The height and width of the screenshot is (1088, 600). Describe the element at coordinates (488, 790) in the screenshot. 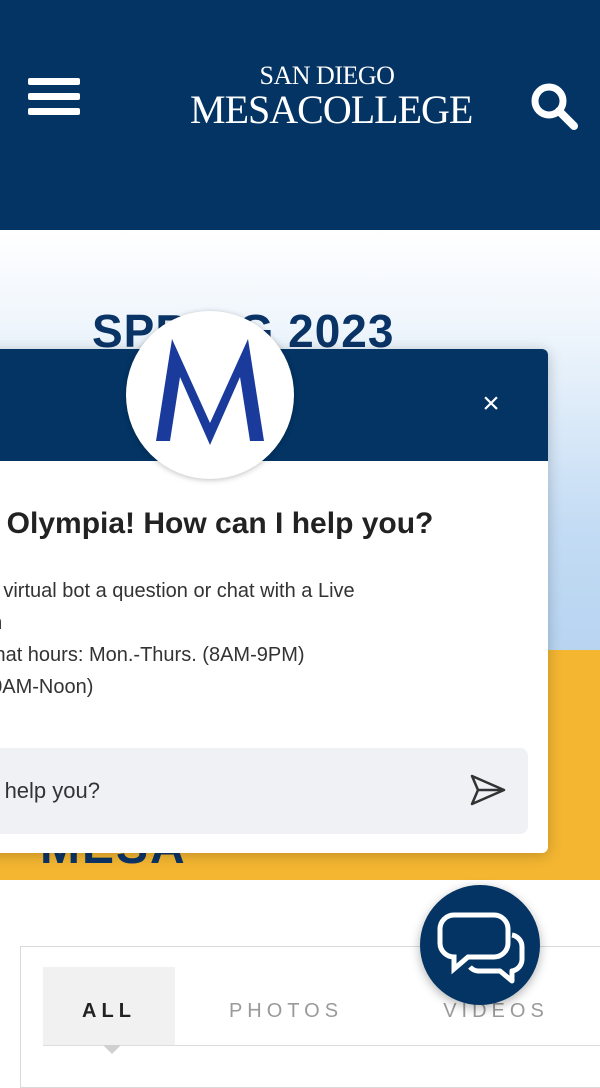

I see `send-icon` at that location.